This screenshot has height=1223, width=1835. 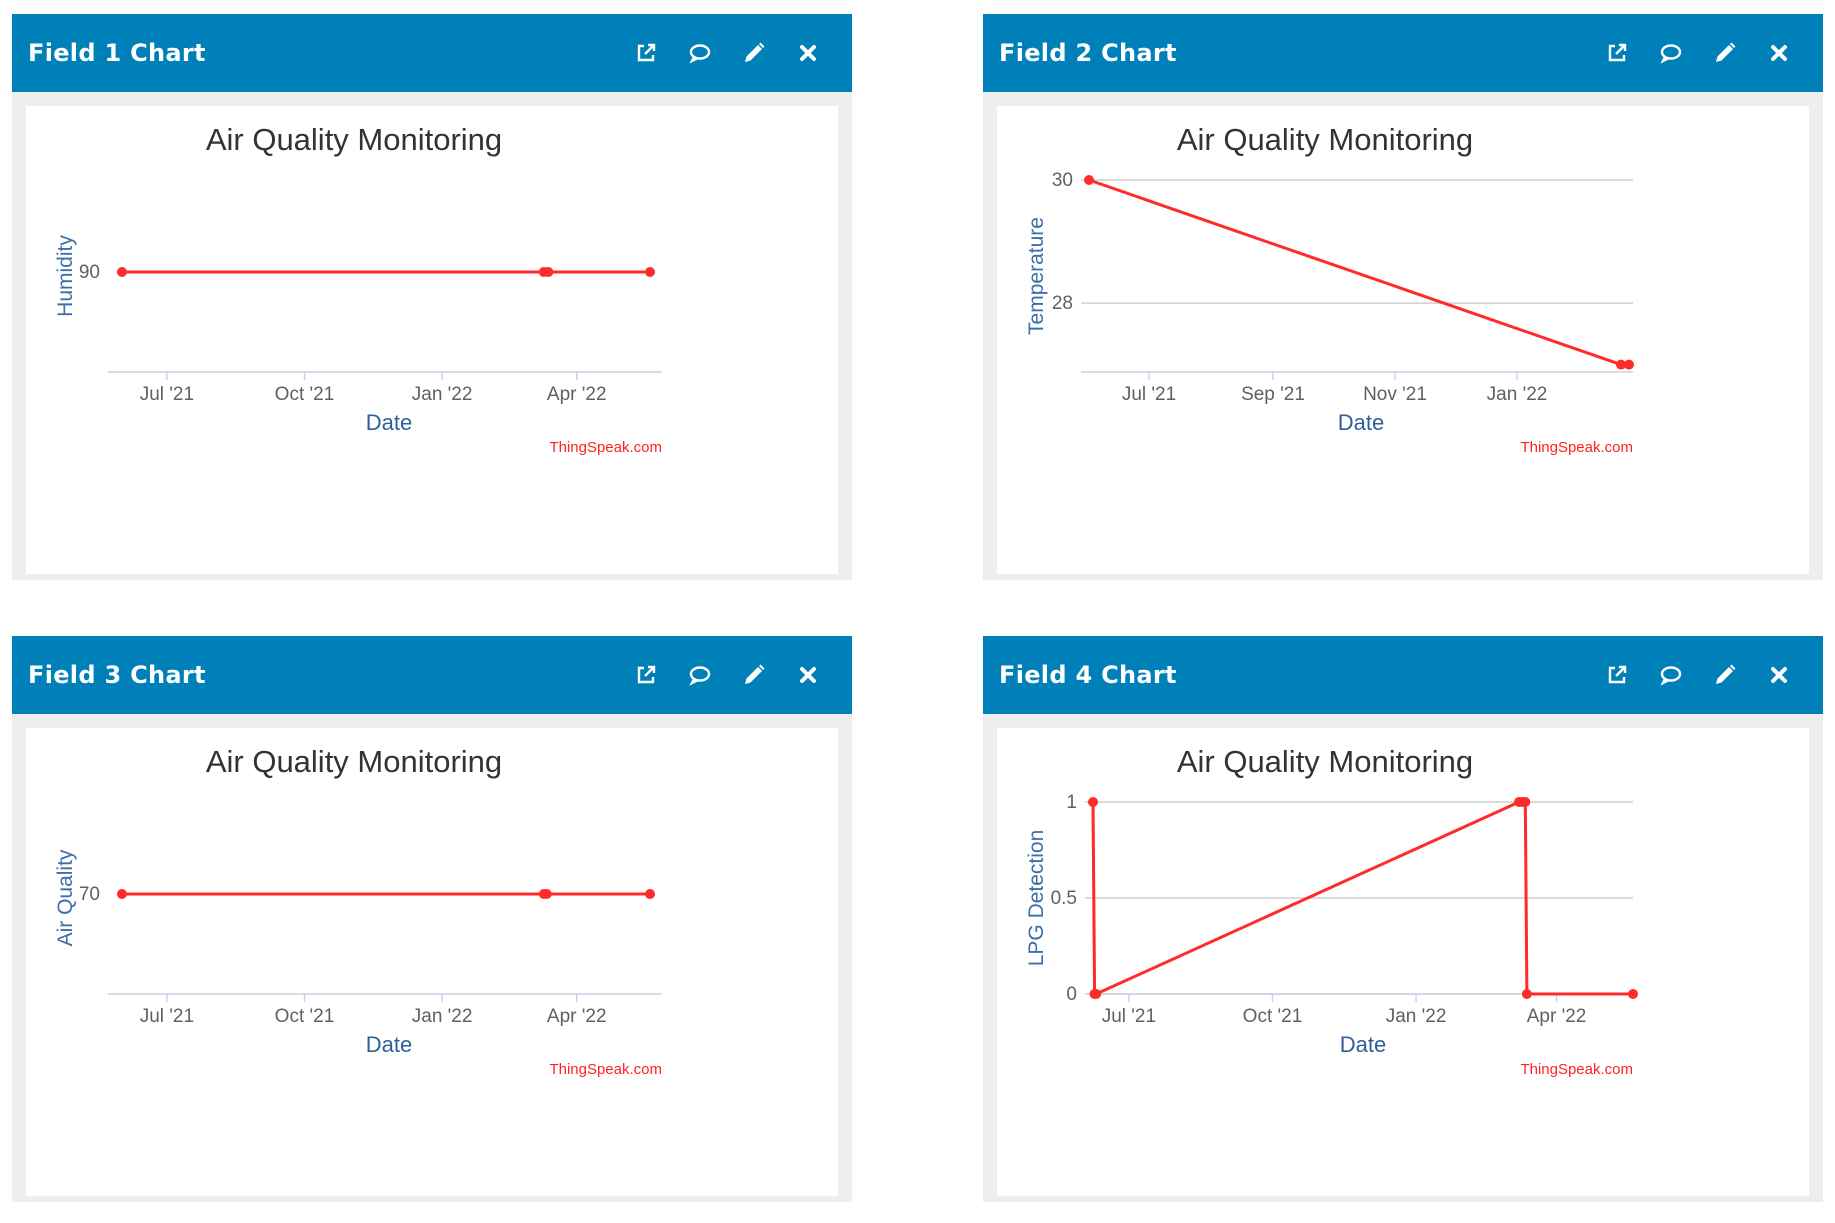 I want to click on y-tick-label: 0.5, so click(x=1064, y=898).